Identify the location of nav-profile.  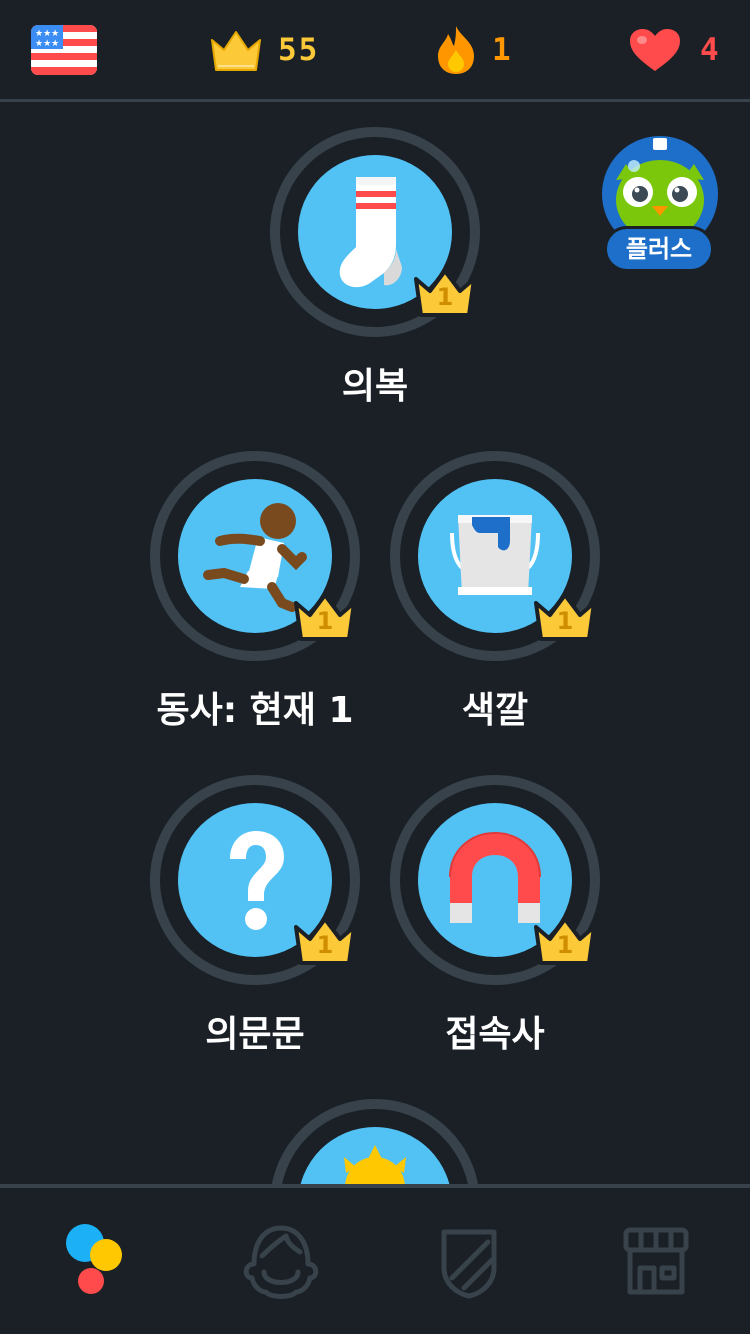
(281, 1263).